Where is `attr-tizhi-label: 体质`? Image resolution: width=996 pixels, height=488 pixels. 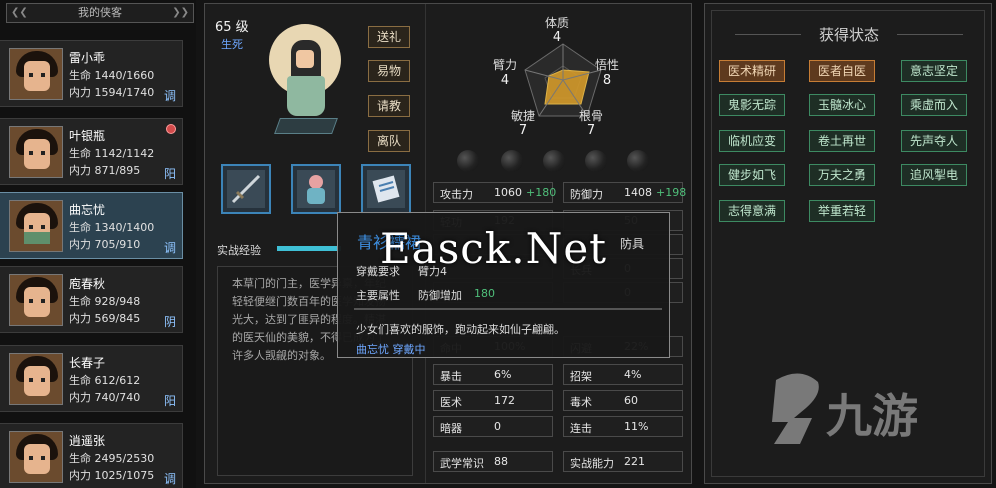 attr-tizhi-label: 体质 is located at coordinates (556, 23).